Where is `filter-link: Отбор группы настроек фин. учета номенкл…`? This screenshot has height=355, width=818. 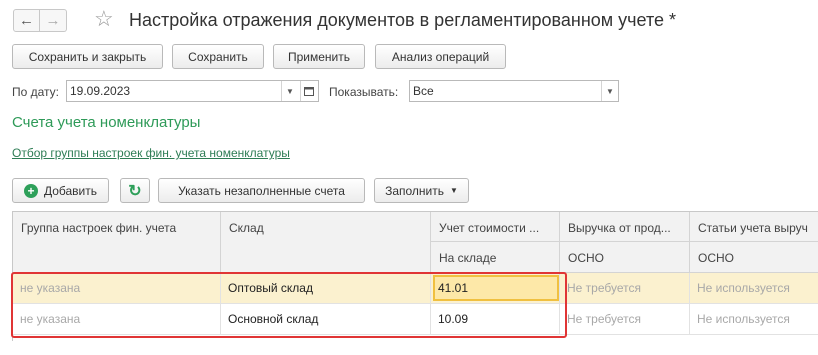
filter-link: Отбор группы настроек фин. учета номенкл… is located at coordinates (151, 153).